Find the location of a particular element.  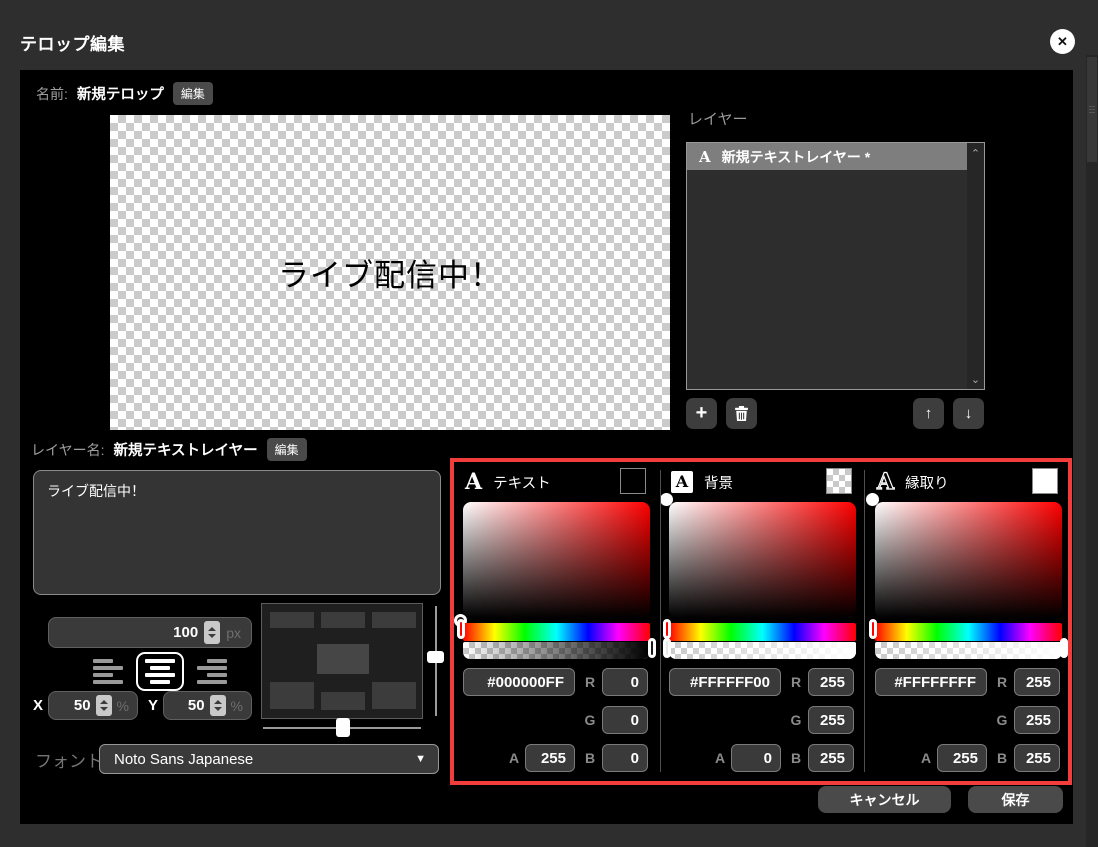

background-r-input: 255 is located at coordinates (831, 682).